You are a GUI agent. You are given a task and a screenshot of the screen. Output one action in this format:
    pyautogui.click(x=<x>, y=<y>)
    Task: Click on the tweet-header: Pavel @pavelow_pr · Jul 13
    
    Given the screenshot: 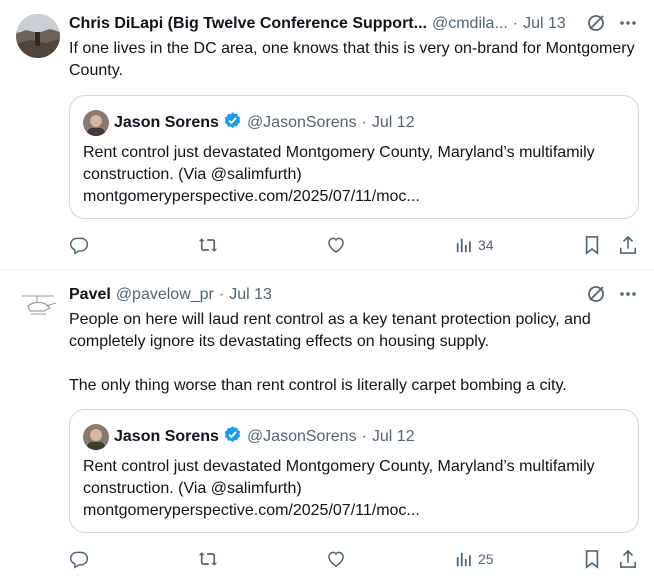 What is the action you would take?
    pyautogui.click(x=170, y=295)
    